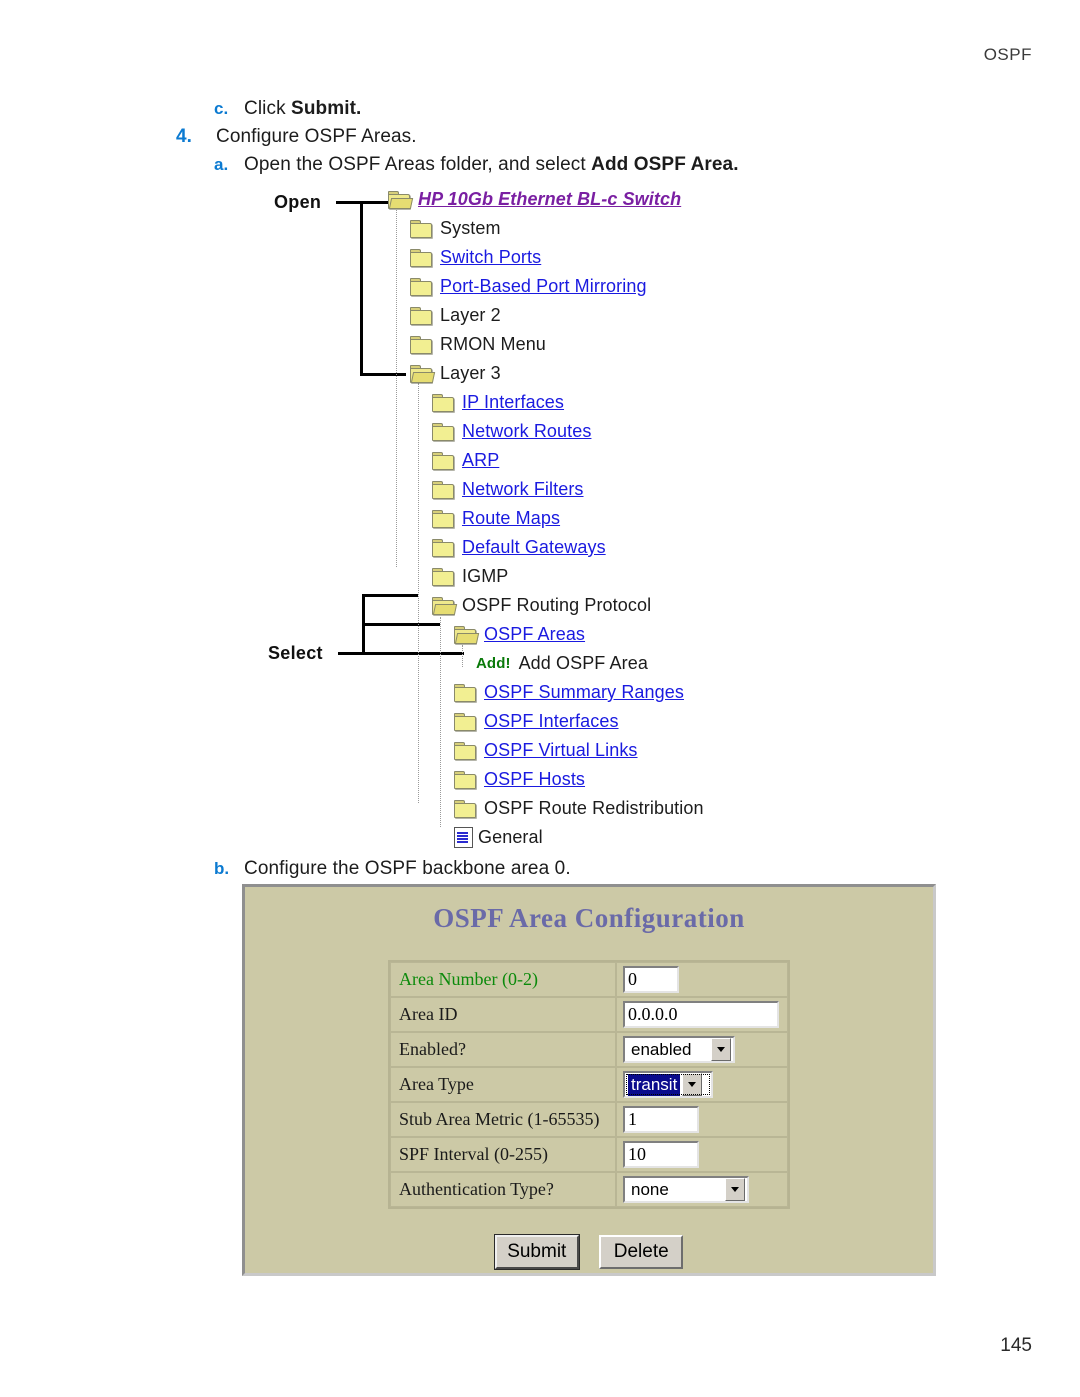 This screenshot has height=1397, width=1080. I want to click on tree-node-switch-ports: Switch Ports, so click(546, 257).